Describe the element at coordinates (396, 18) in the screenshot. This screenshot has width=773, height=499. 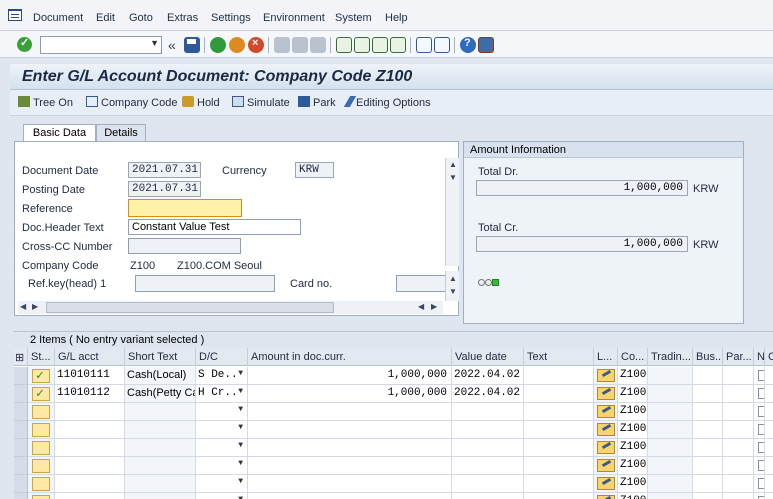
I see `menu-help: Help` at that location.